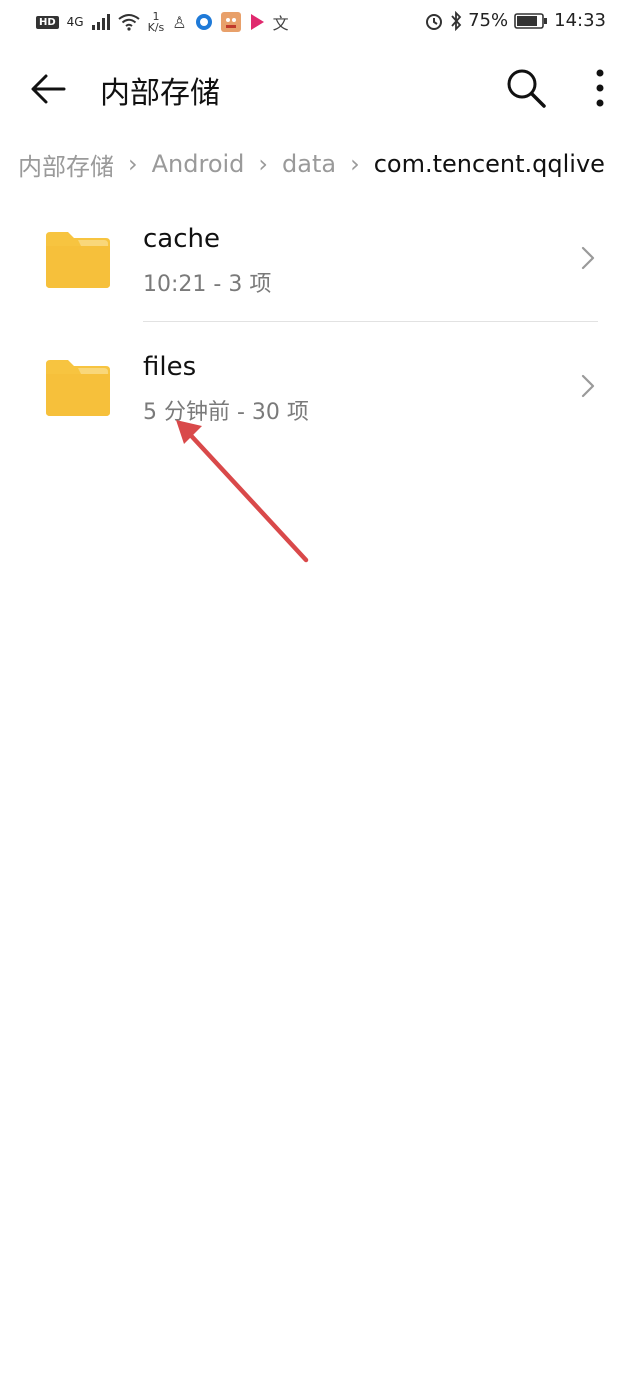 This screenshot has width=640, height=1388. I want to click on file-name: files, so click(170, 367).